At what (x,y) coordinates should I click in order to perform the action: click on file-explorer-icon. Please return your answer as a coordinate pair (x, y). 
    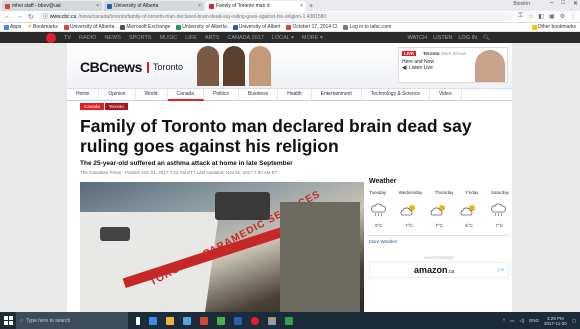
    Looking at the image, I should click on (187, 320).